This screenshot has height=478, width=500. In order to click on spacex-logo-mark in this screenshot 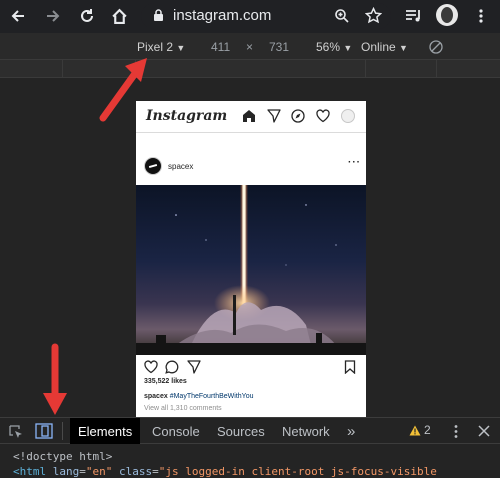, I will do `click(153, 166)`.